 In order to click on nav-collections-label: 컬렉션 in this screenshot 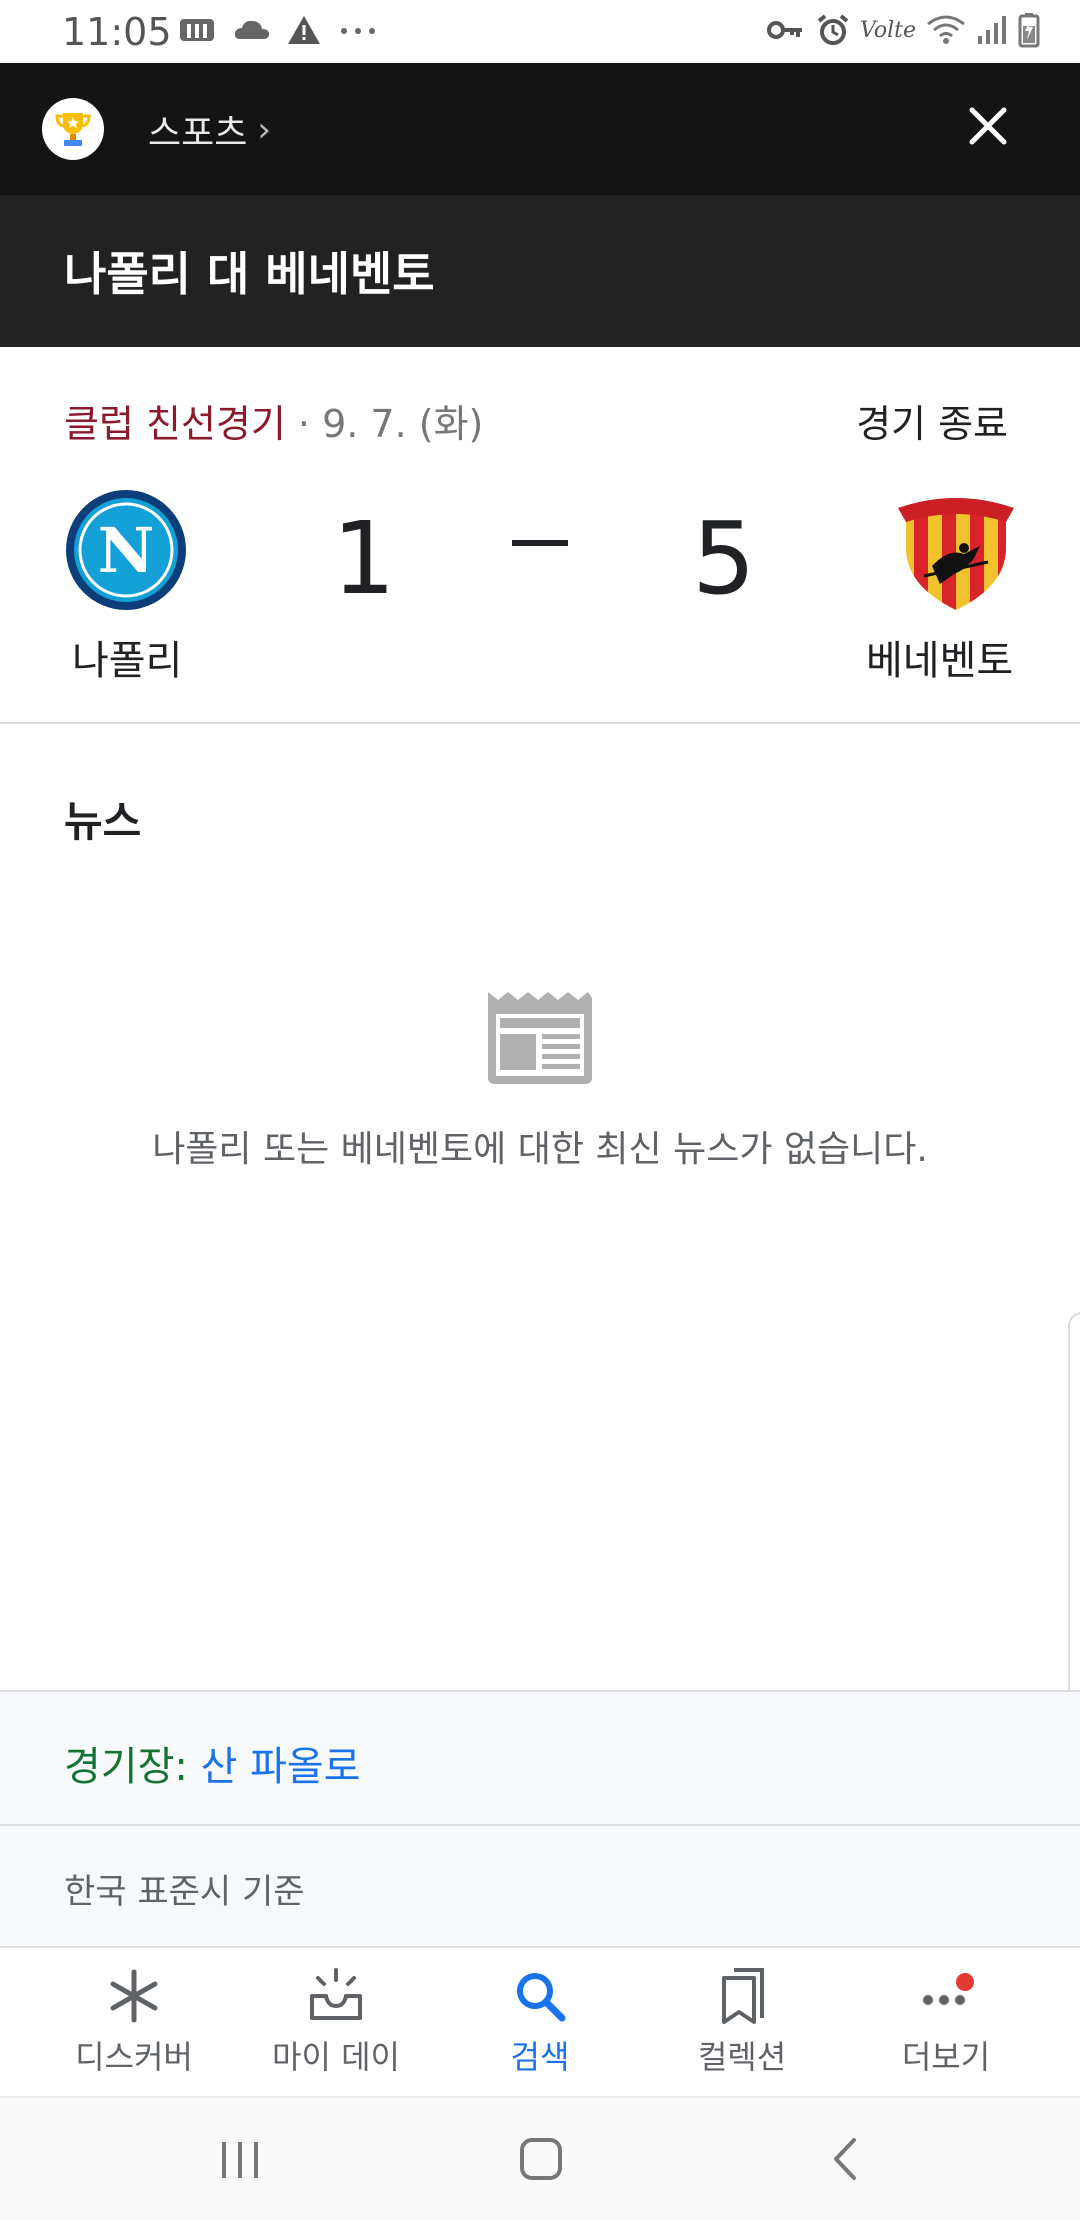, I will do `click(742, 2057)`.